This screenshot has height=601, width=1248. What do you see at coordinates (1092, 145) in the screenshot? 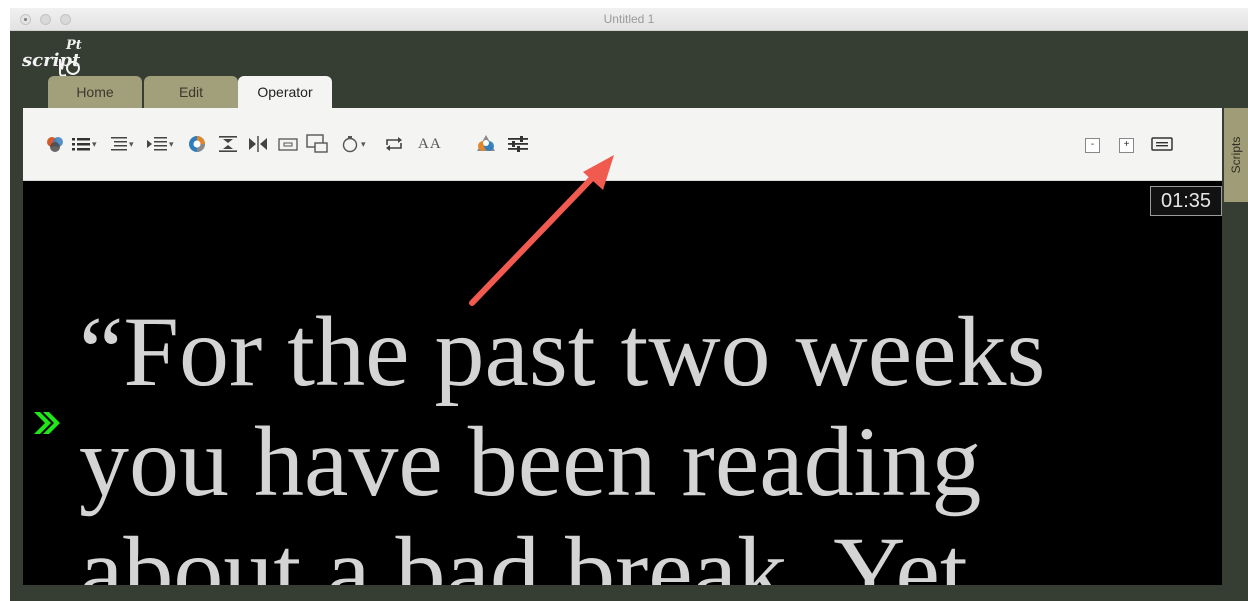
I see `zoom-out-button: -` at bounding box center [1092, 145].